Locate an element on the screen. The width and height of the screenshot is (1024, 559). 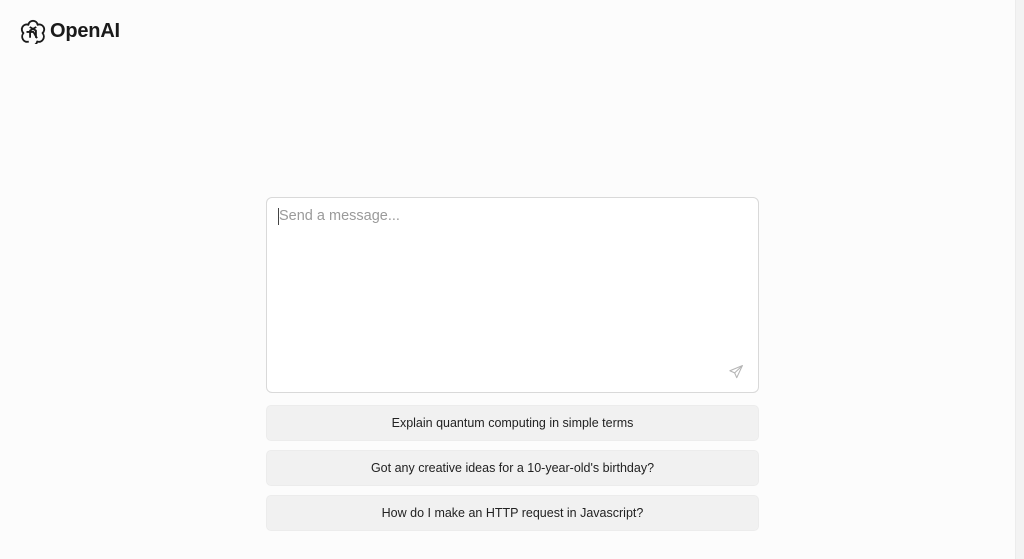
scrollbar-track is located at coordinates (1019, 279).